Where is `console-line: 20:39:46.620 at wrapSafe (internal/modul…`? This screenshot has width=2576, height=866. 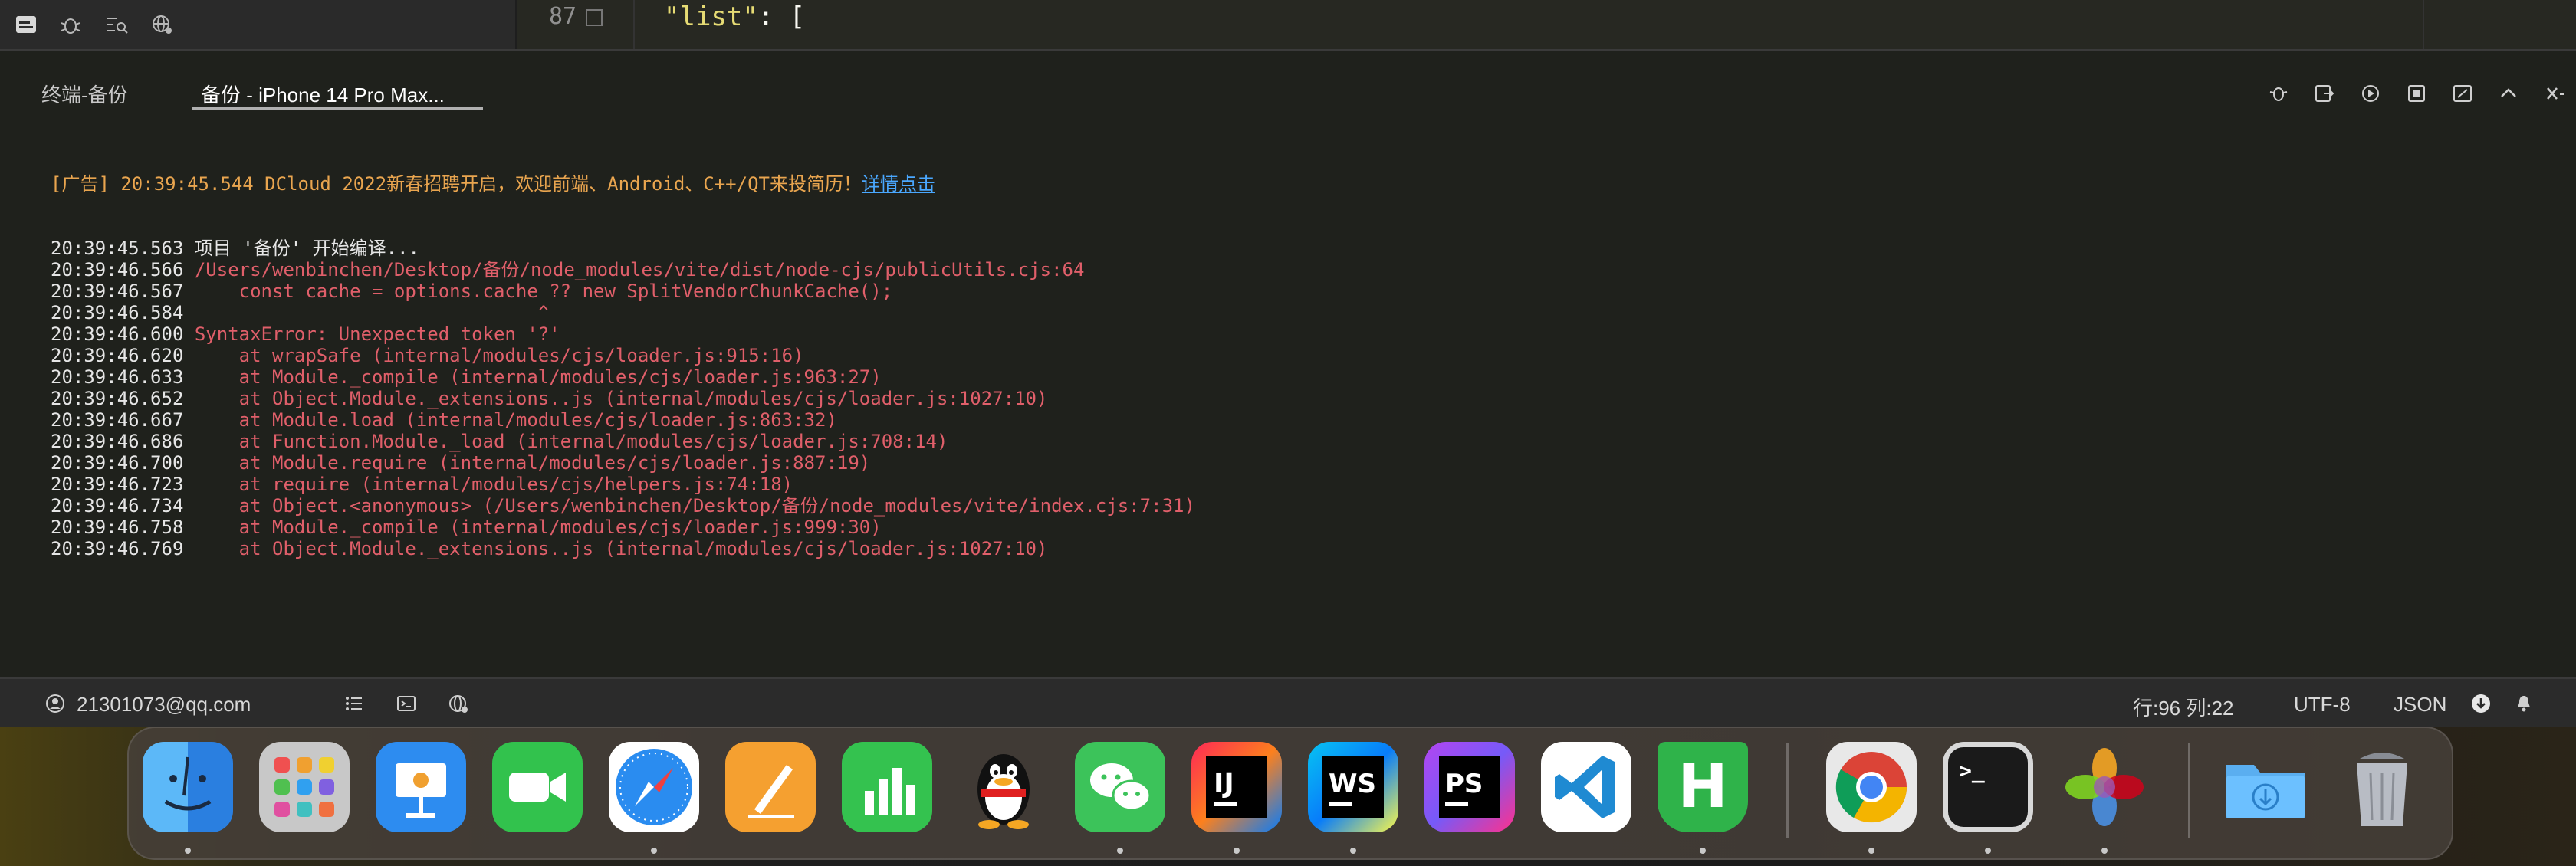 console-line: 20:39:46.620 at wrapSafe (internal/modul… is located at coordinates (623, 355).